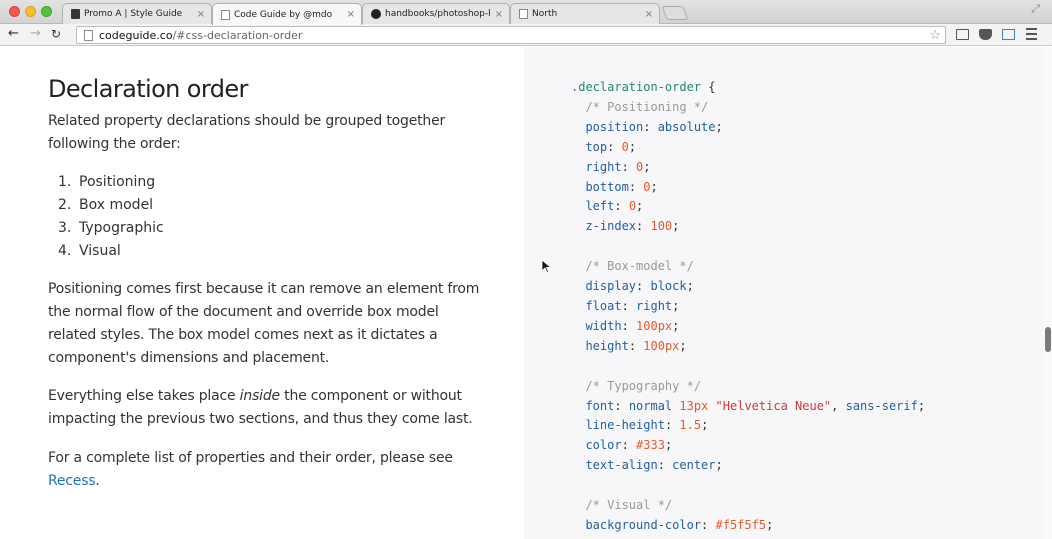 The height and width of the screenshot is (539, 1052). Describe the element at coordinates (611, 146) in the screenshot. I see `code-line: top: 0;` at that location.